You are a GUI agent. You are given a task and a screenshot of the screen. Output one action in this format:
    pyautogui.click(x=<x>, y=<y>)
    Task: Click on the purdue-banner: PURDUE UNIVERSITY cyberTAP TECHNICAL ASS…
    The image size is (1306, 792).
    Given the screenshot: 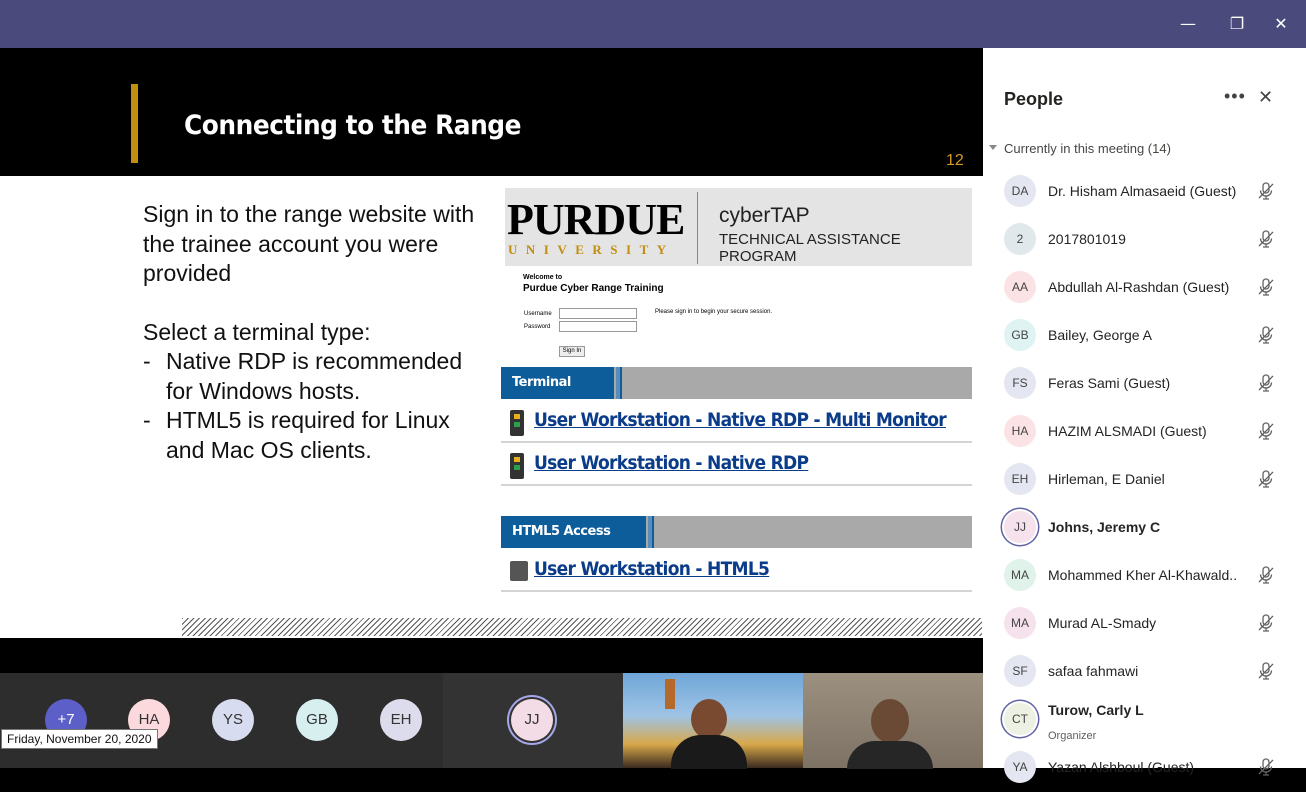 What is the action you would take?
    pyautogui.click(x=738, y=227)
    